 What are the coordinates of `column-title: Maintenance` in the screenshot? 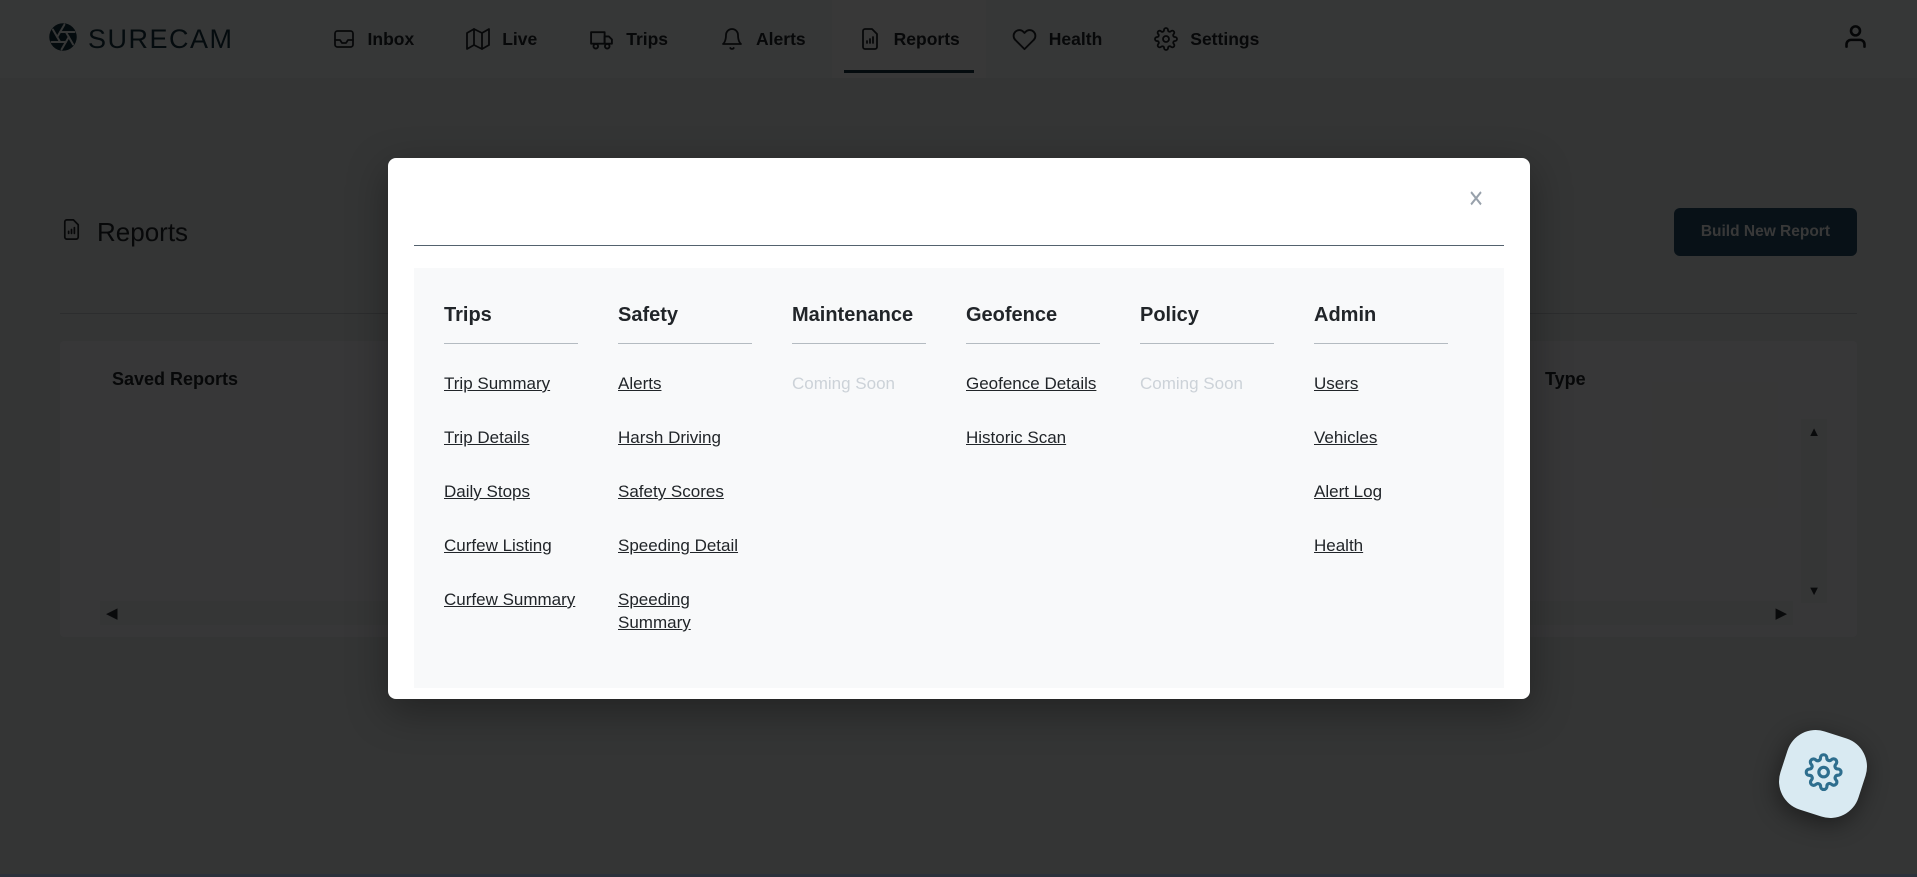 It's located at (859, 324).